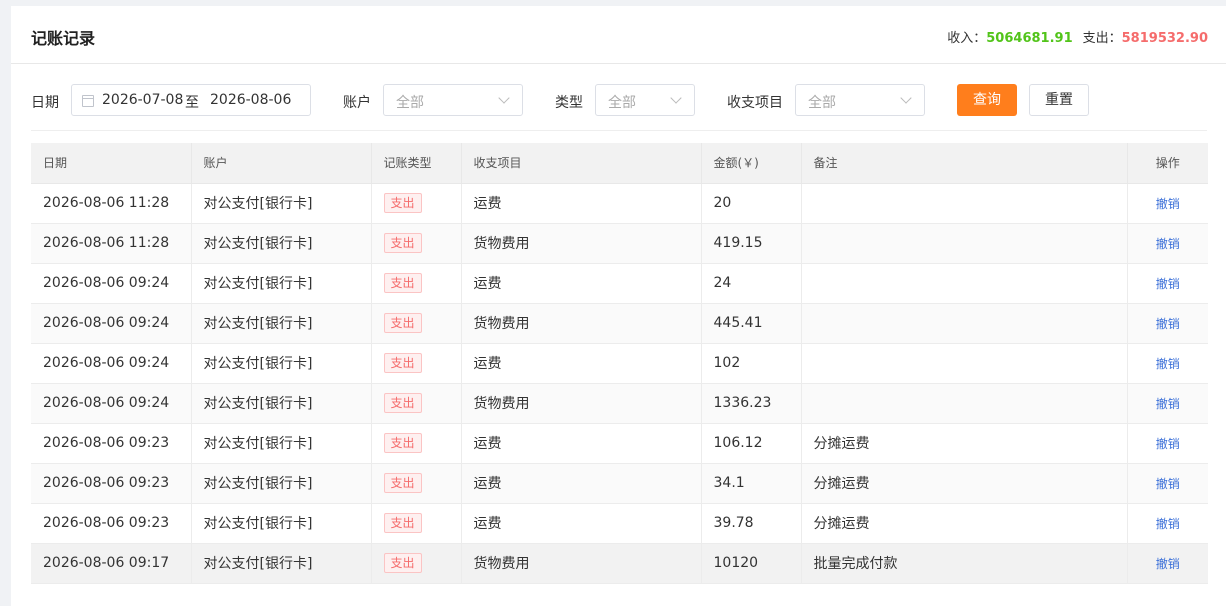 This screenshot has width=1226, height=606. Describe the element at coordinates (111, 163) in the screenshot. I see `column-header-date: 日期` at that location.